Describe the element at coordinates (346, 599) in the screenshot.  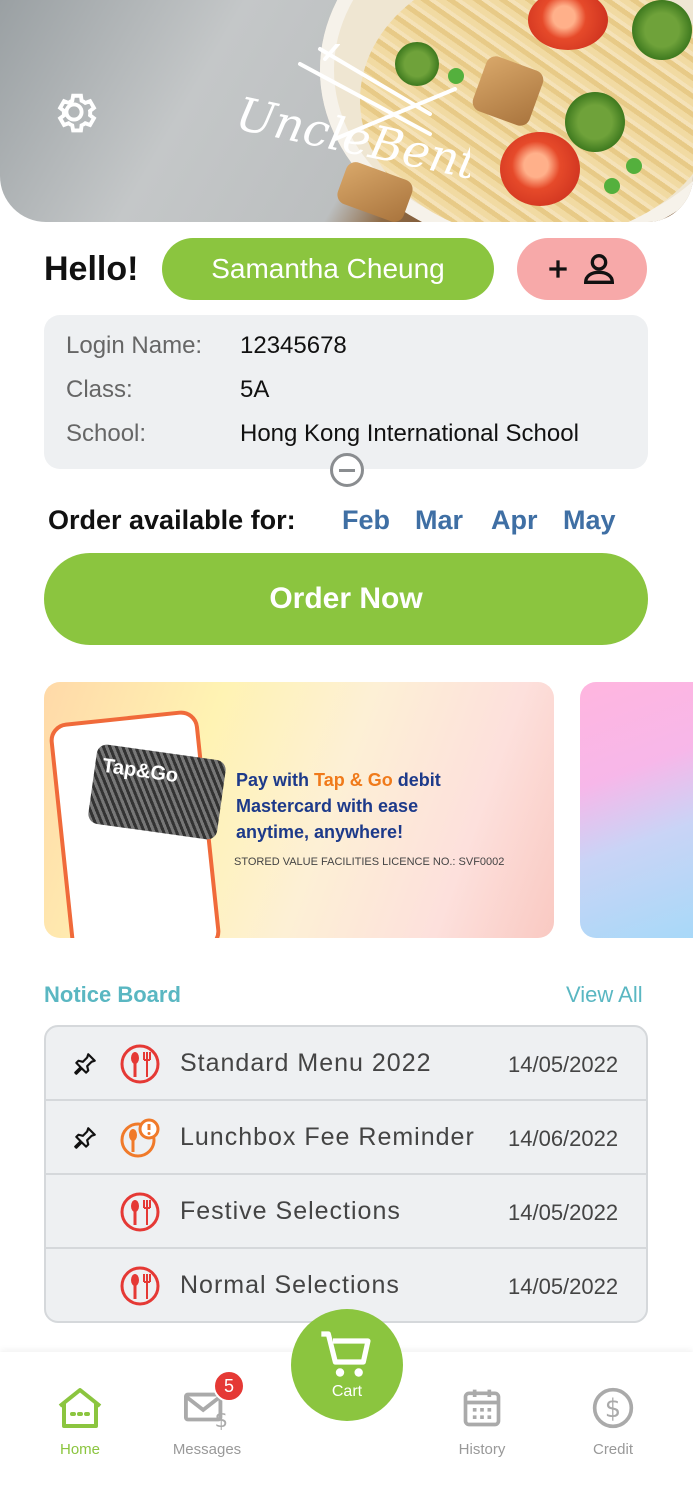
I see `order-now-button: Order Now` at that location.